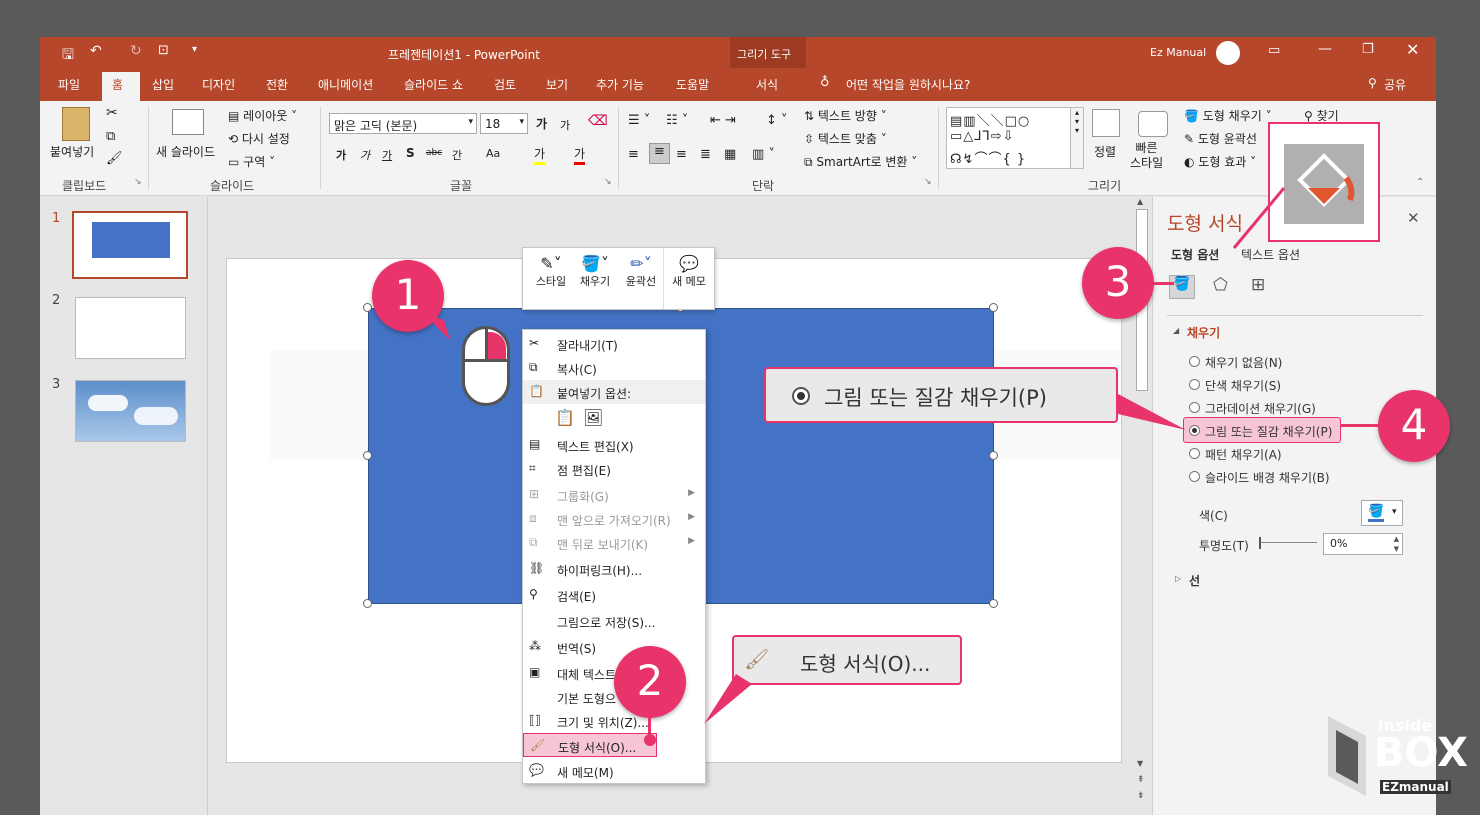 Image resolution: width=1480 pixels, height=815 pixels. I want to click on shrink-font-button: 가, so click(565, 125).